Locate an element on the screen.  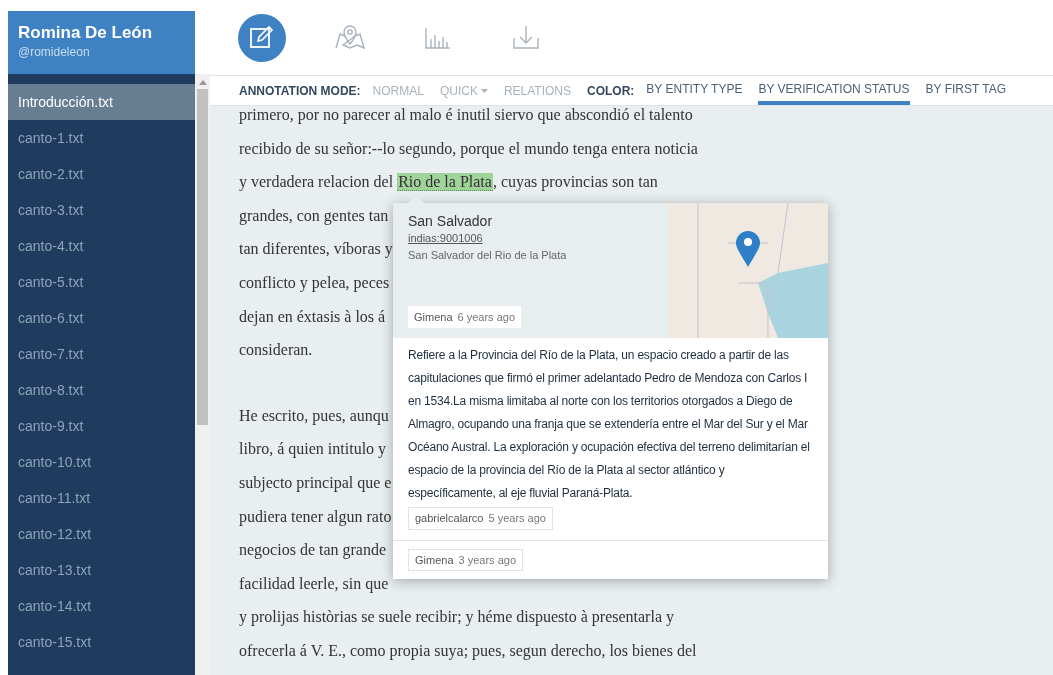
text-line: primero, por no parecer al malo é inutil siervo que abscondió el talento is located at coordinates (466, 116).